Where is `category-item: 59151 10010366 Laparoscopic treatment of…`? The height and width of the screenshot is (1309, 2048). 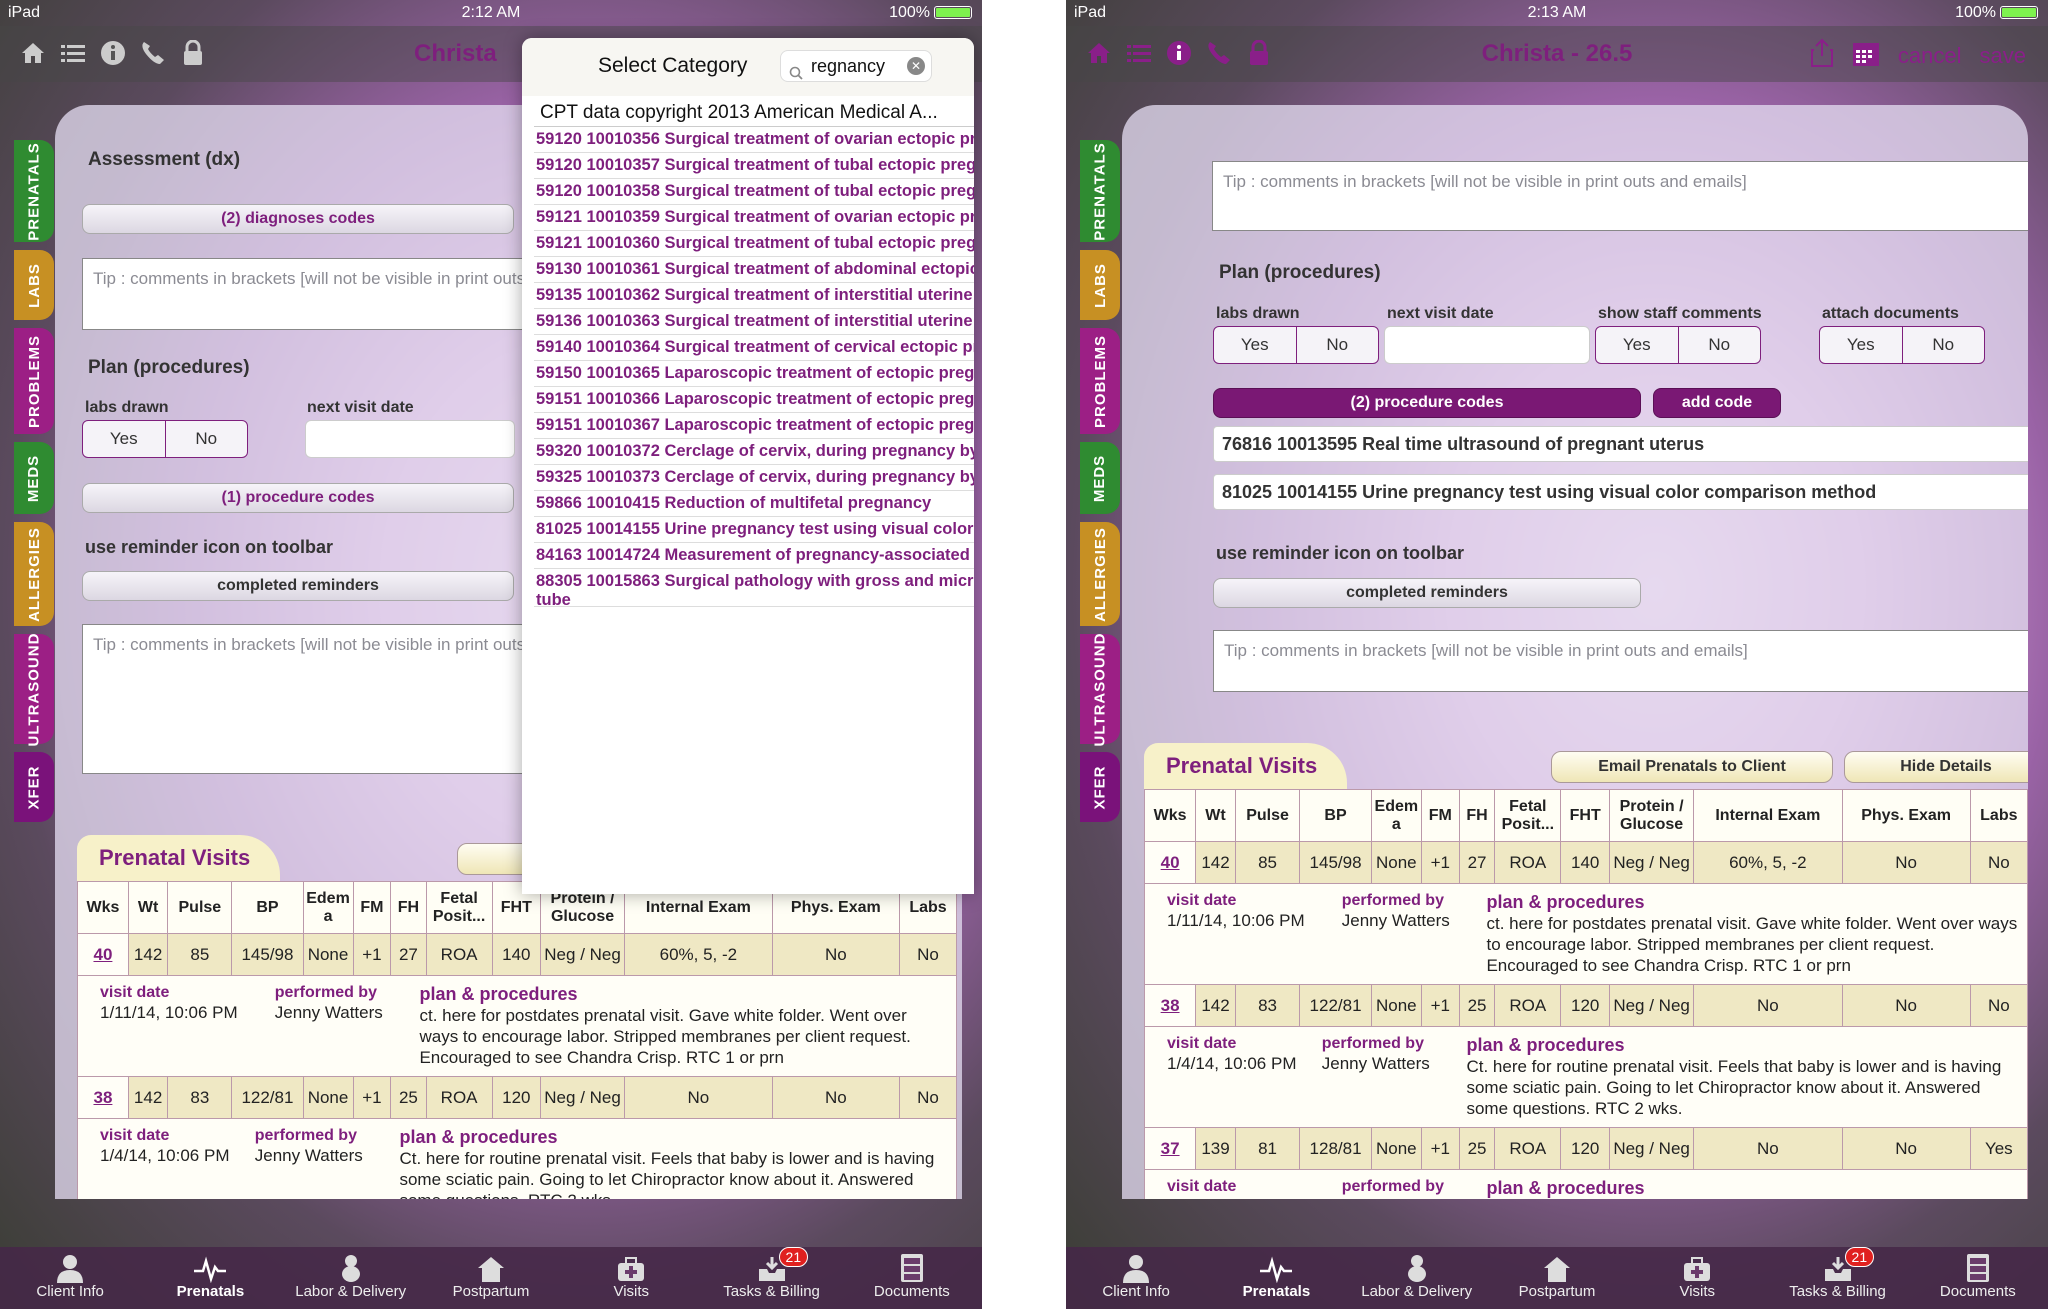
category-item: 59151 10010366 Laparoscopic treatment of… is located at coordinates (754, 400).